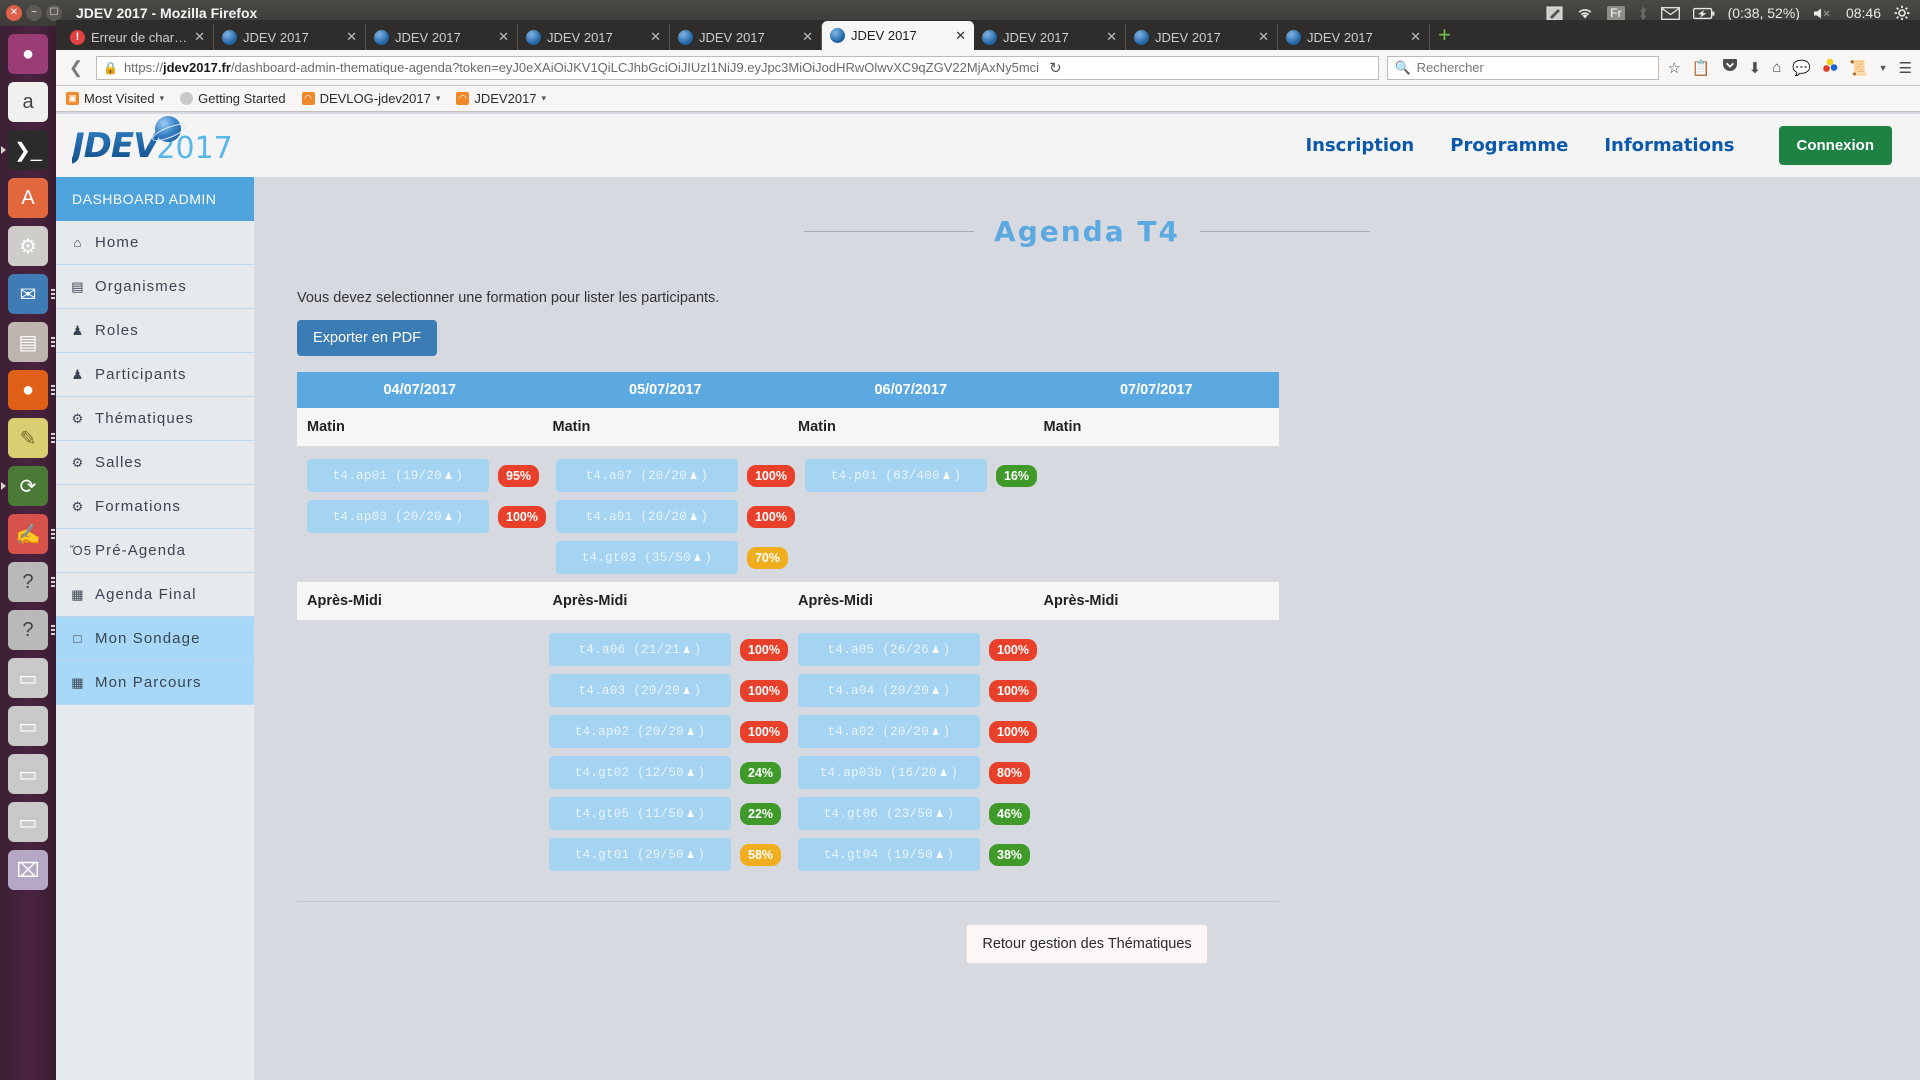 The width and height of the screenshot is (1920, 1080). What do you see at coordinates (155, 507) in the screenshot?
I see `sidebar-item-formations: ⚙ Formations` at bounding box center [155, 507].